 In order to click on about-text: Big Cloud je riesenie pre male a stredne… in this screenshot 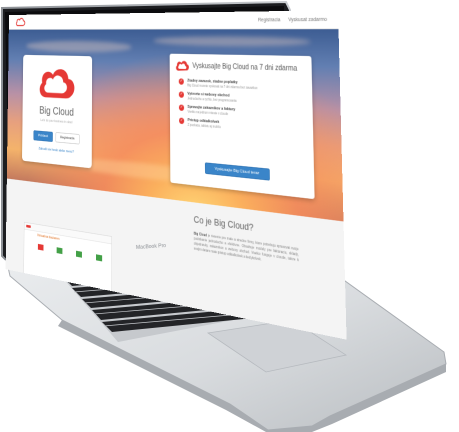, I will do `click(246, 249)`.